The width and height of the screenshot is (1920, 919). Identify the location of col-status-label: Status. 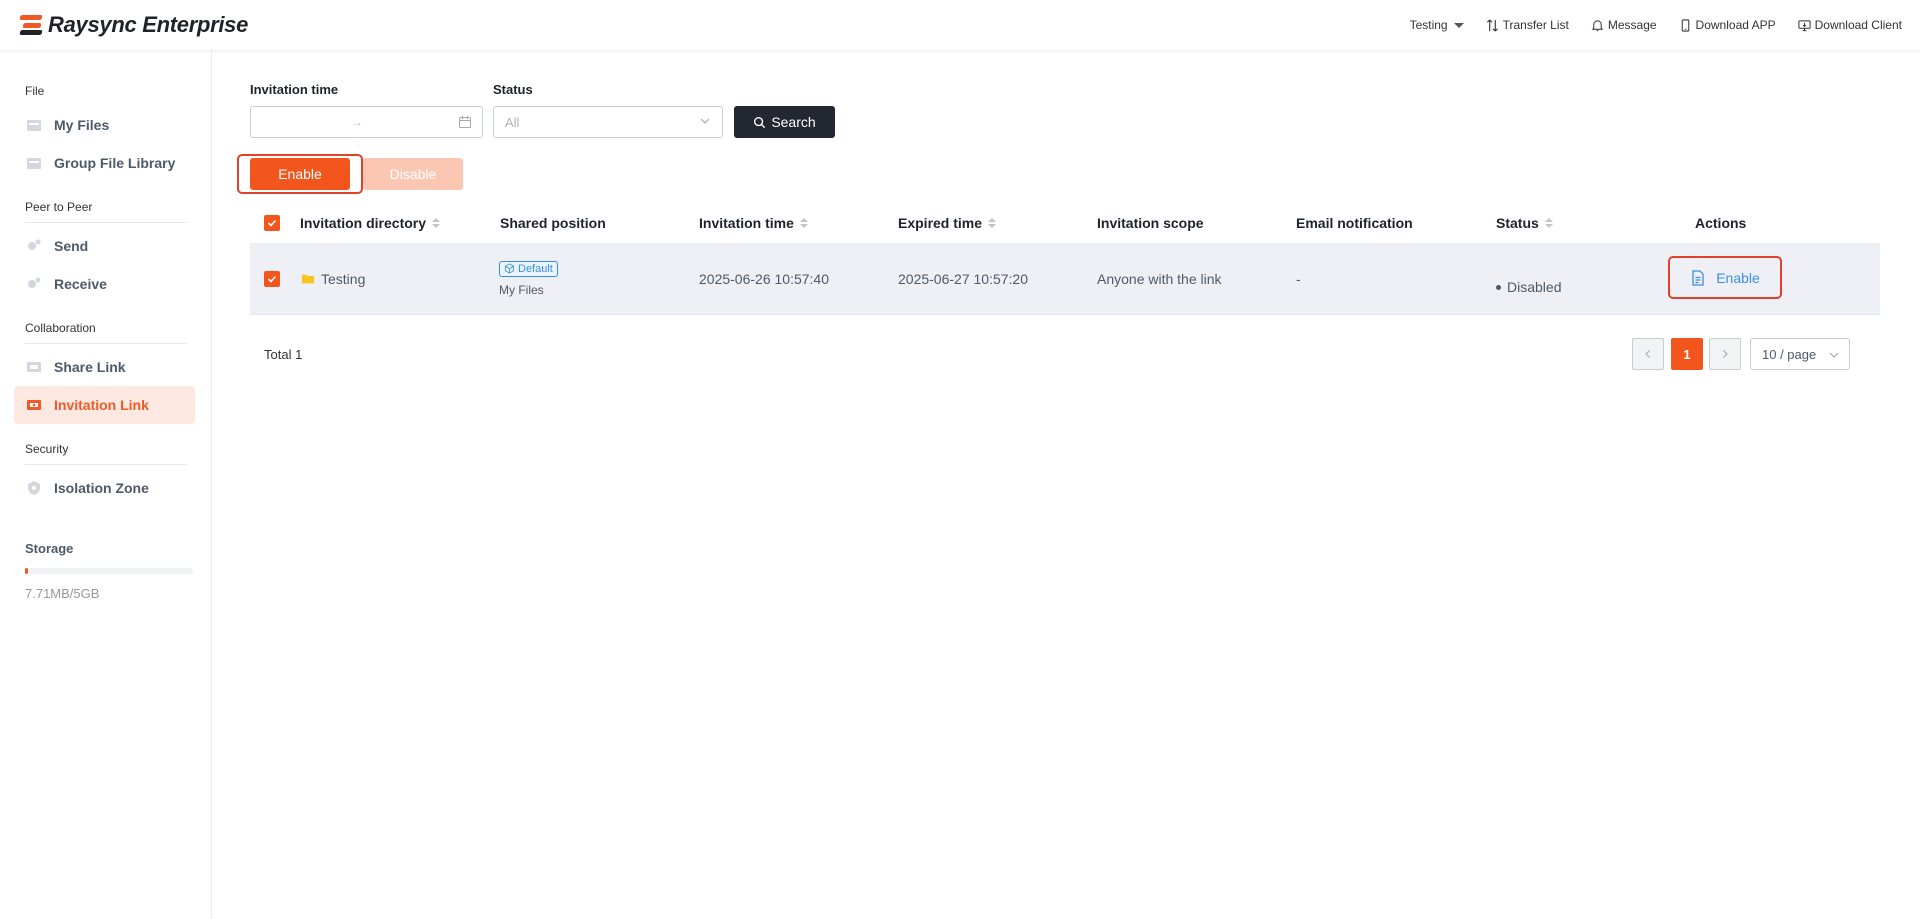
(1517, 223).